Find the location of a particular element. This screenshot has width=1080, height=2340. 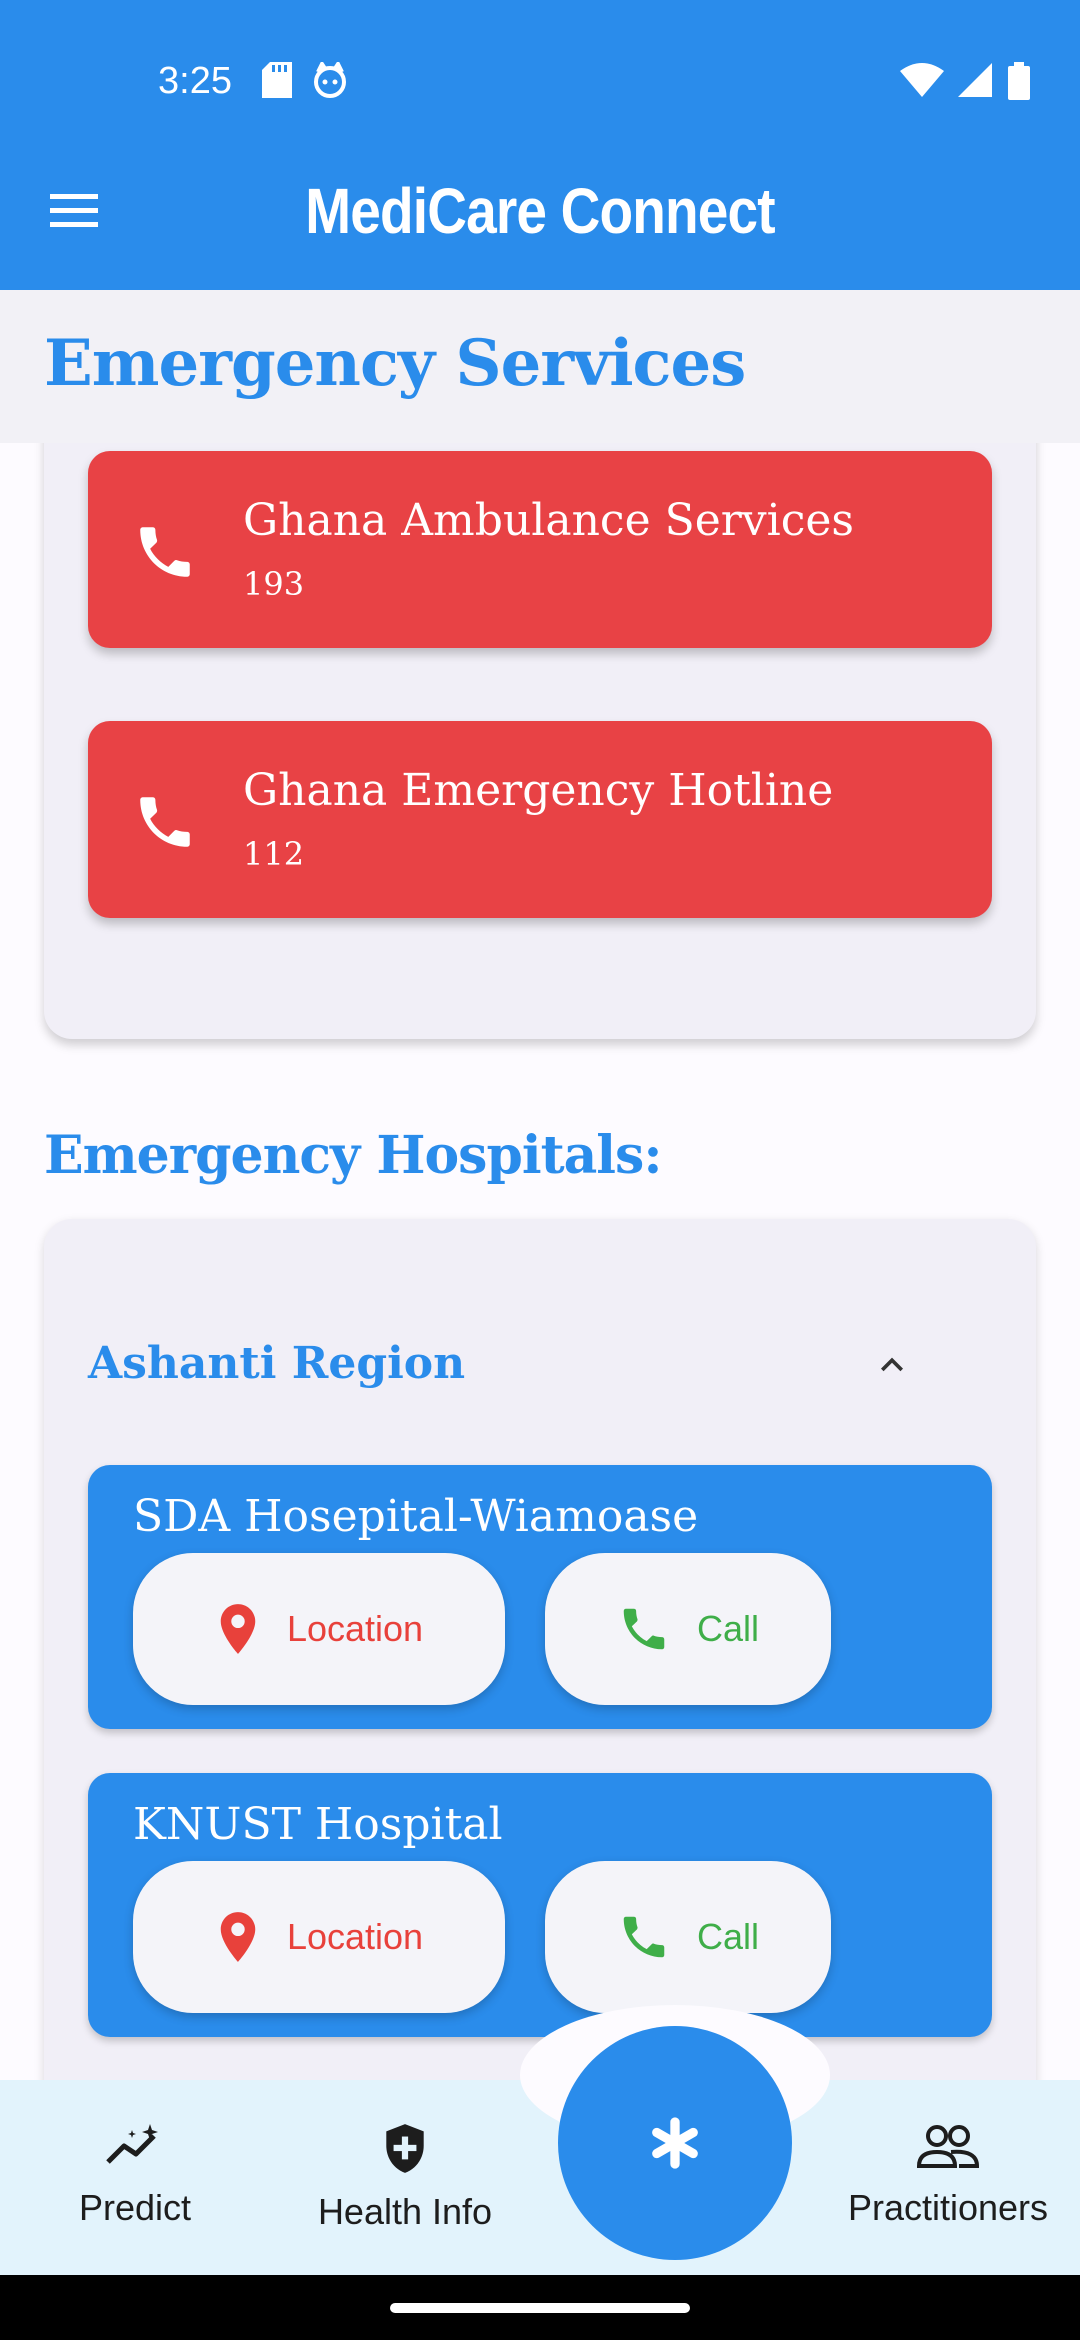

gesture-handle is located at coordinates (540, 2308).